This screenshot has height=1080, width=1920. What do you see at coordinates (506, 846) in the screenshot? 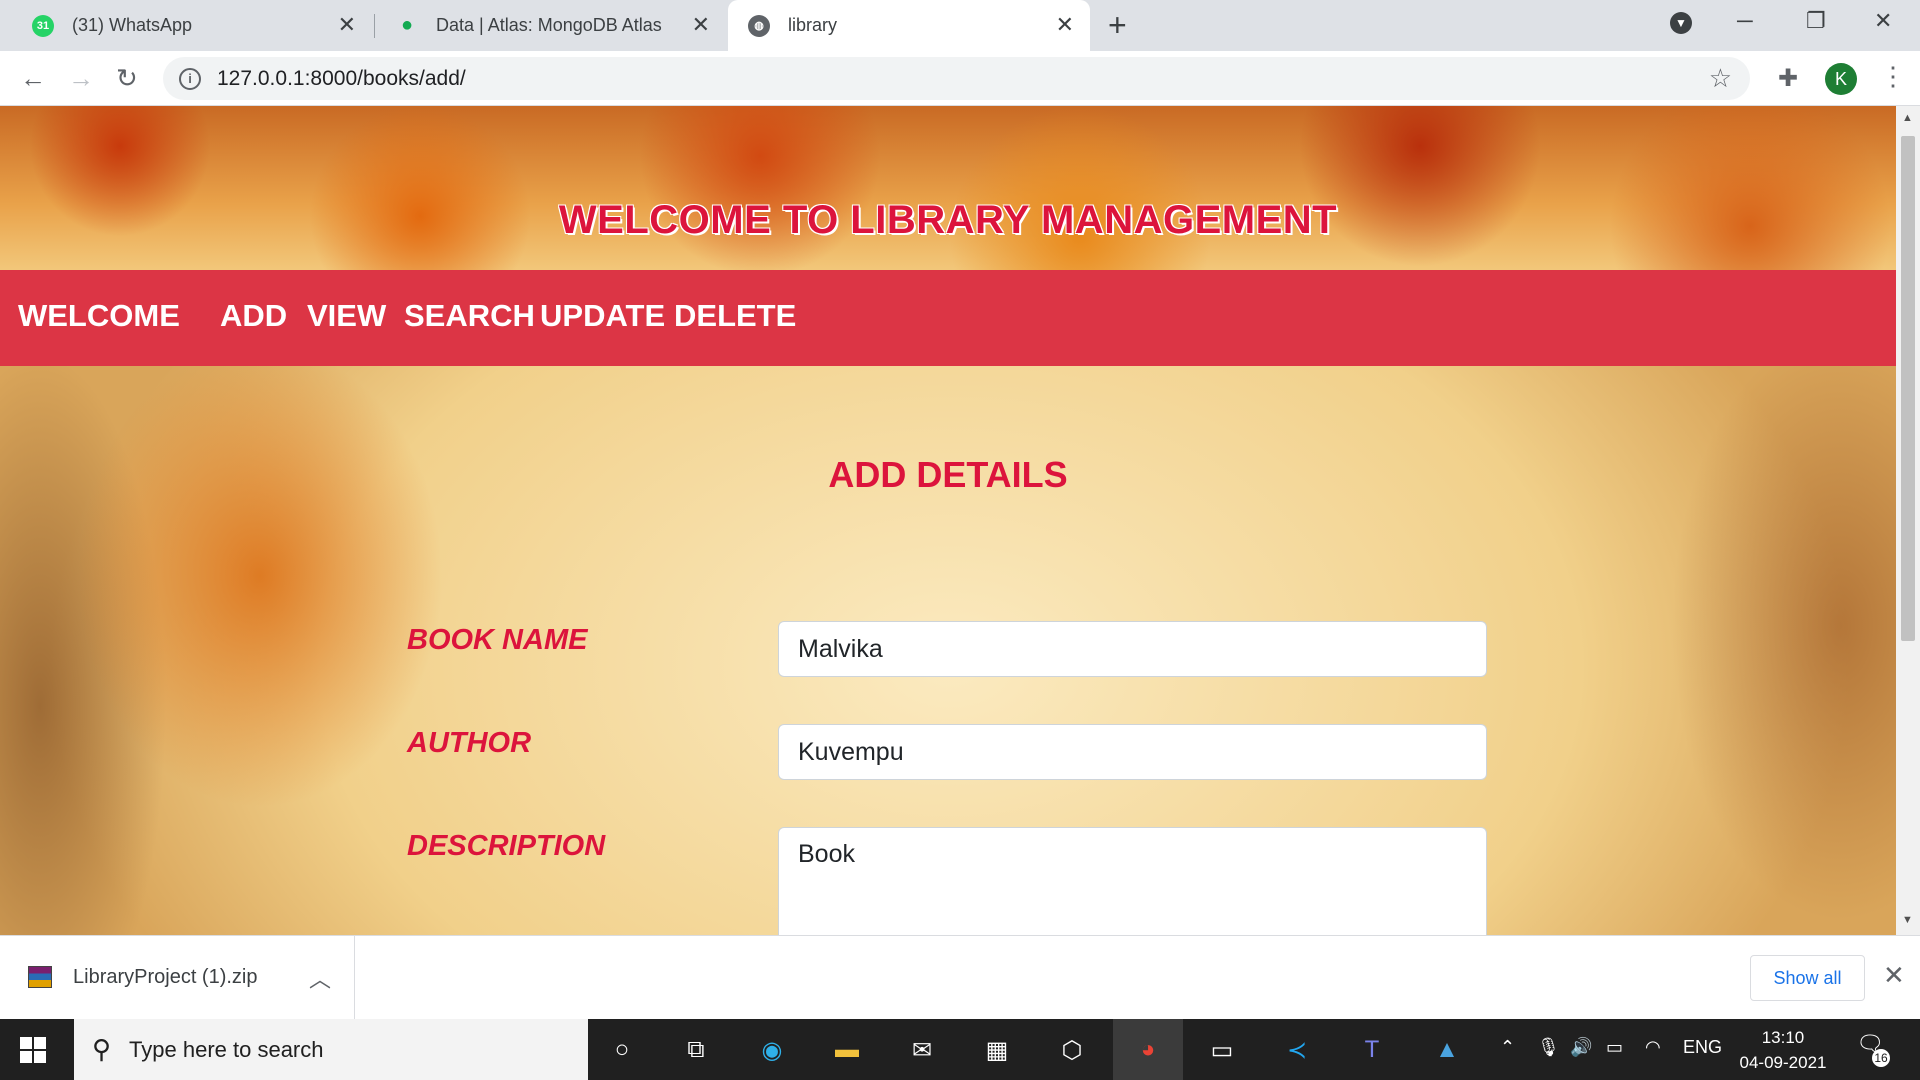
I see `description-label: DESCRIPTION` at bounding box center [506, 846].